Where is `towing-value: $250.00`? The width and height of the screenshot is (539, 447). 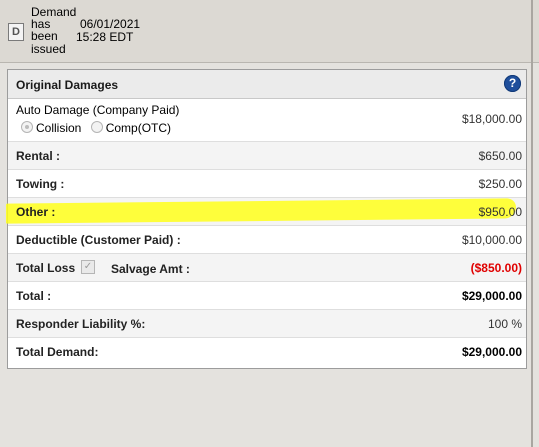 towing-value: $250.00 is located at coordinates (500, 184).